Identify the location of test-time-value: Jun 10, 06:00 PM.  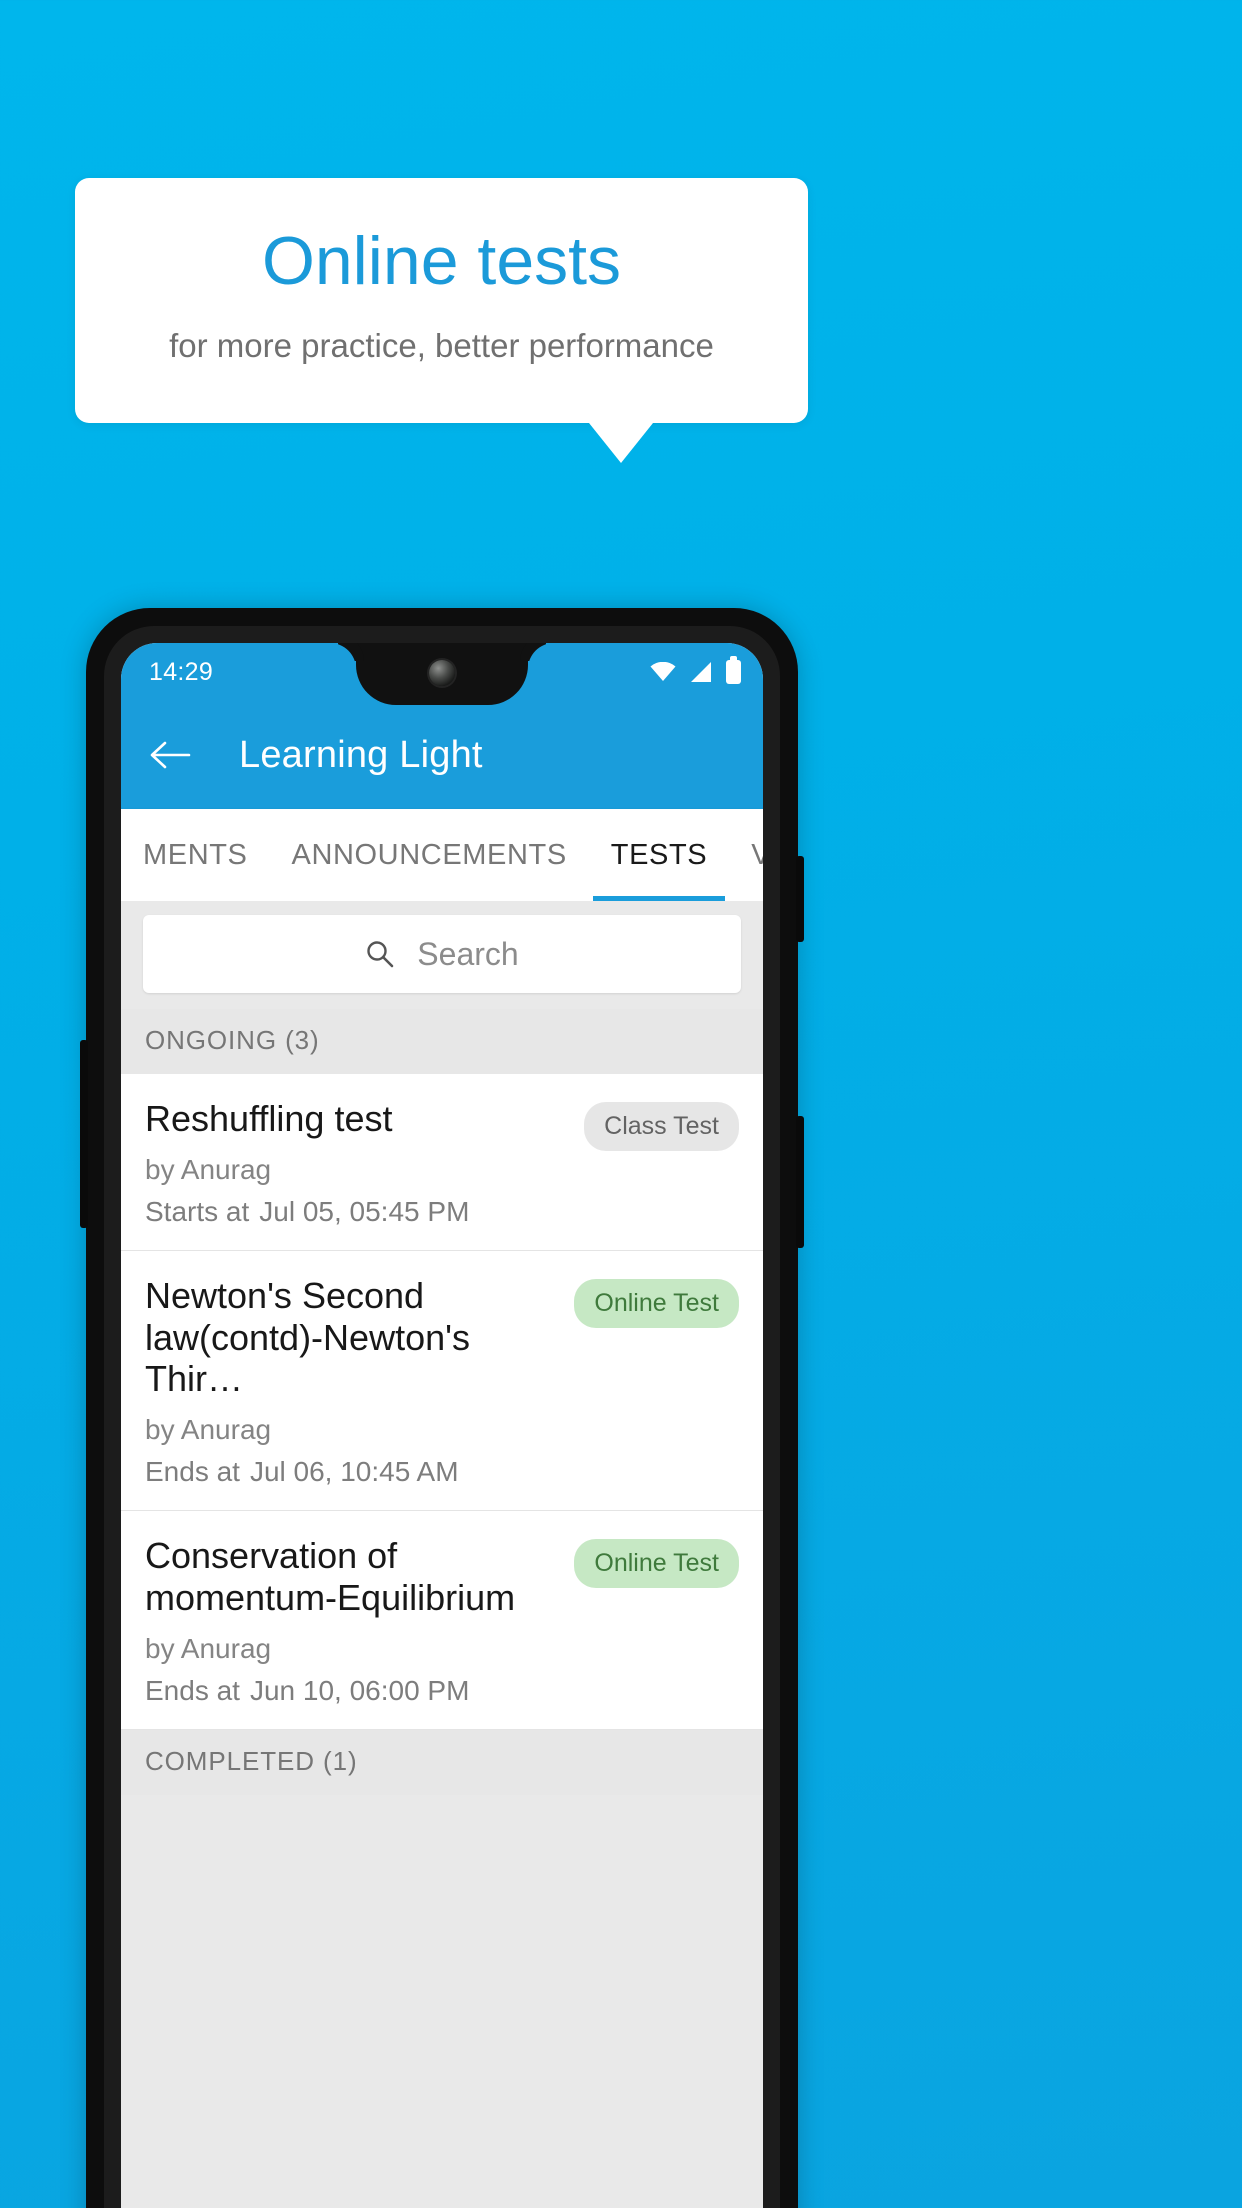
(359, 1690).